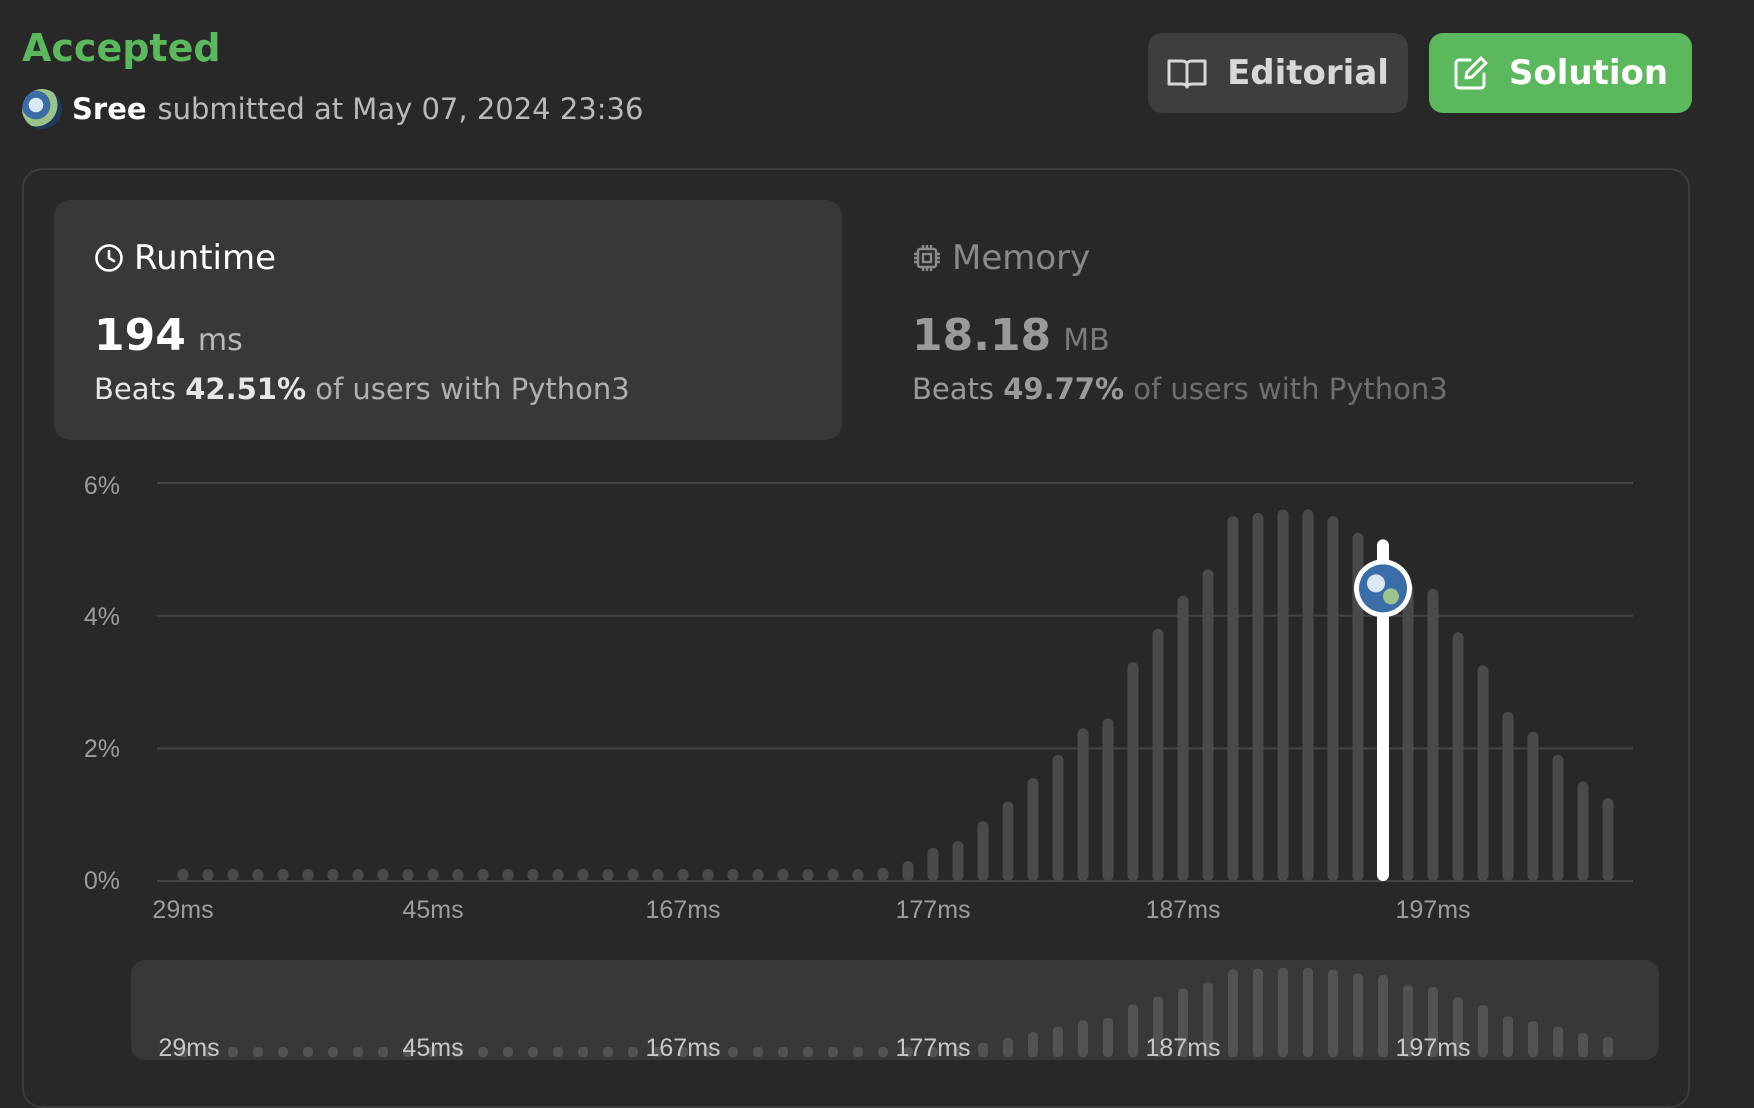 The height and width of the screenshot is (1108, 1754). I want to click on navigator-tick-label: 45ms, so click(433, 1048).